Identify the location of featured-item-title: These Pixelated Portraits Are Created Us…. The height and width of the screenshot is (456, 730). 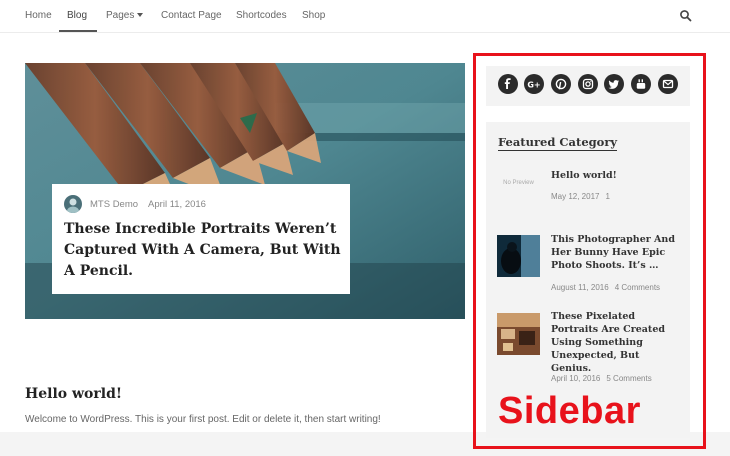
(616, 342).